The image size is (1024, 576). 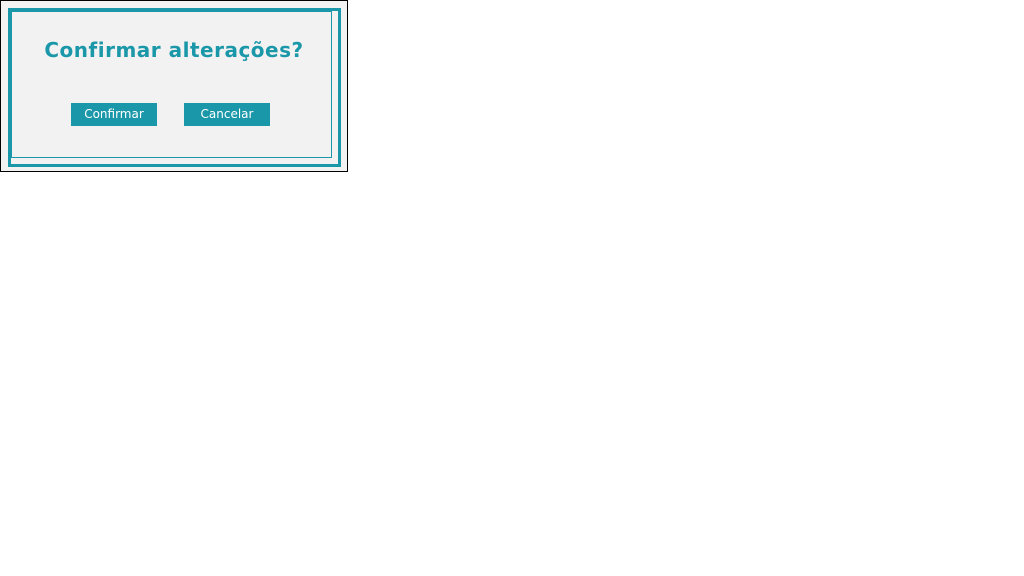 I want to click on dialog-frame, so click(x=171, y=84).